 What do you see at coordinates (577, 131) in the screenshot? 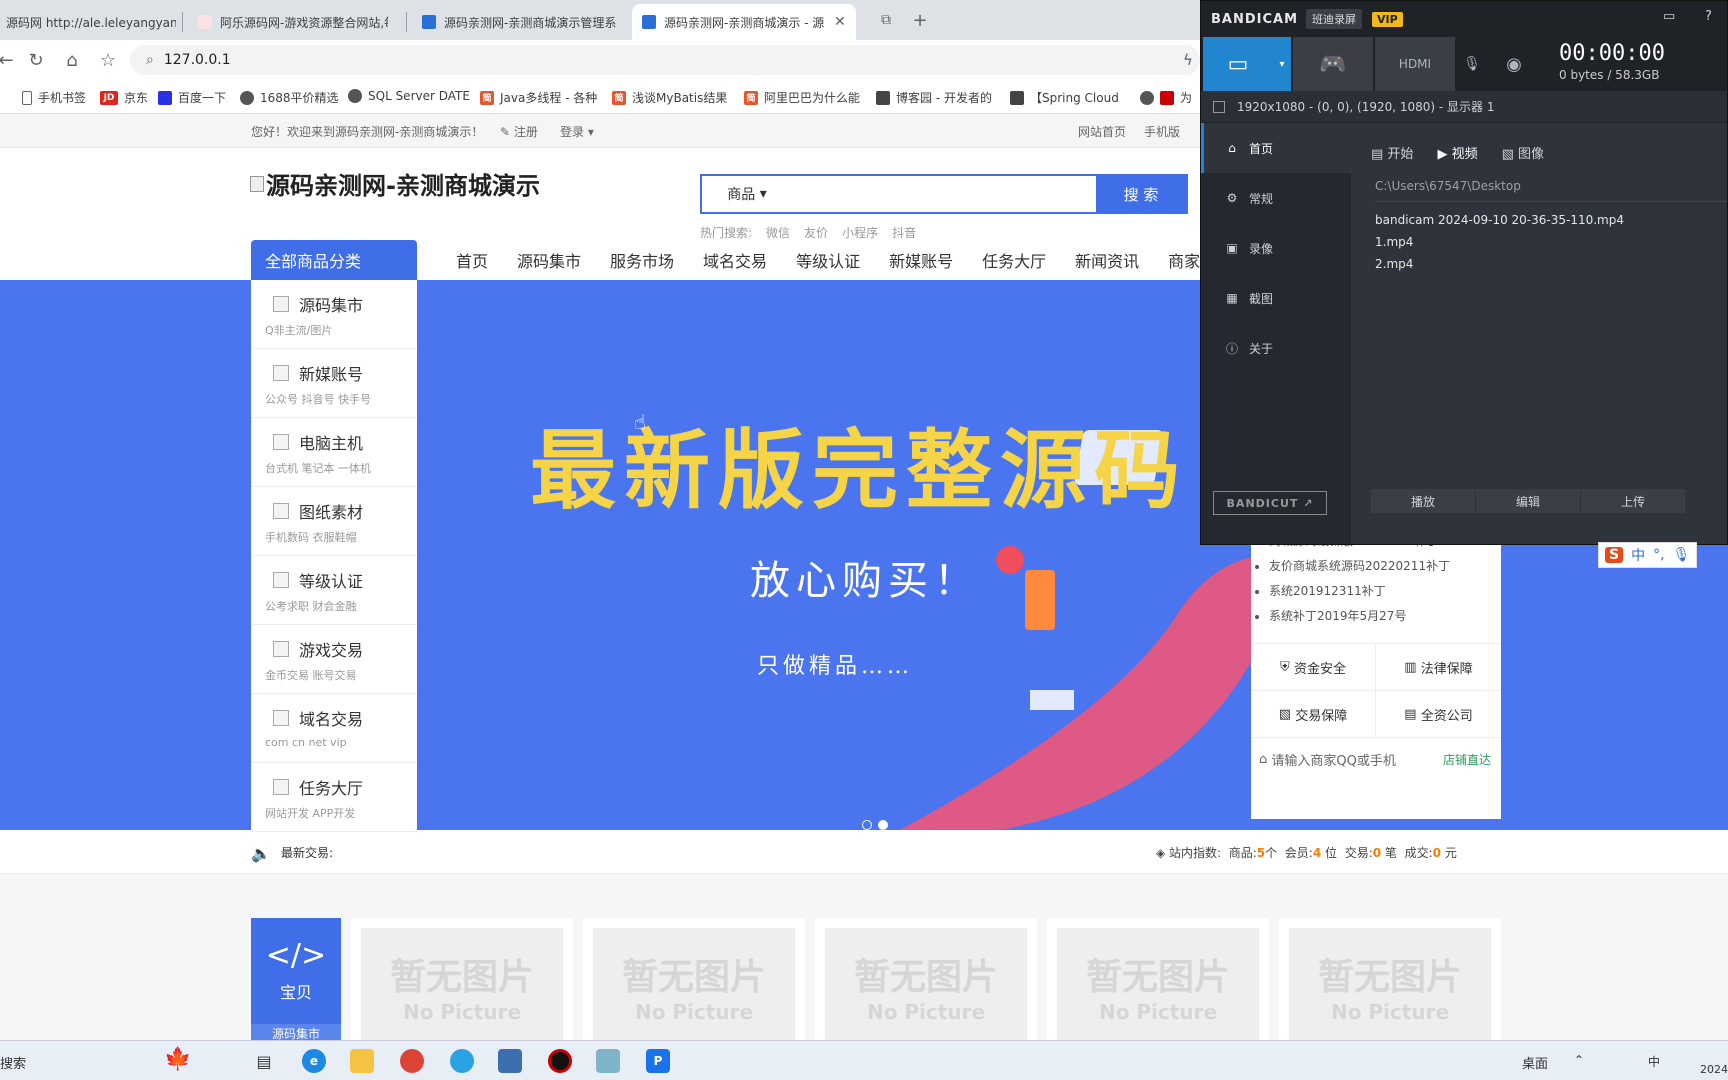
I see `login-dropdown: 登录 ▾` at bounding box center [577, 131].